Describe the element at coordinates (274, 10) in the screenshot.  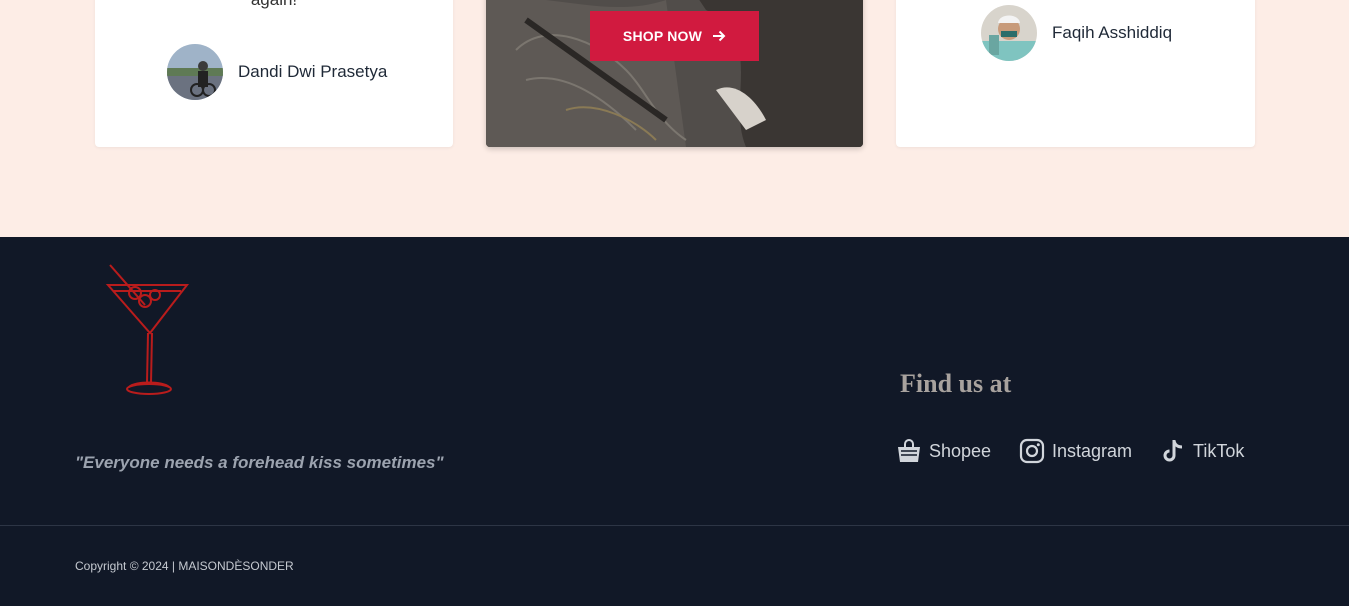
I see `testimonial-text: again!` at that location.